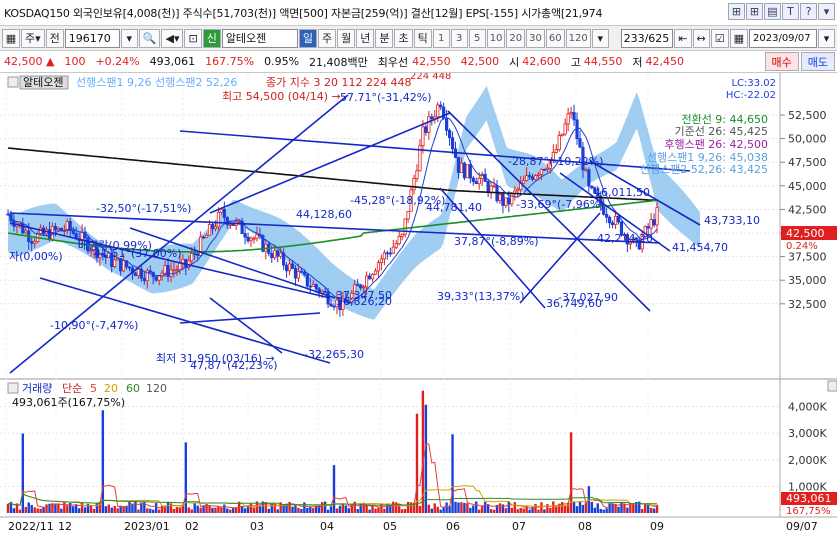 This screenshot has height=537, width=837. Describe the element at coordinates (826, 11) in the screenshot. I see `menu-icon: ▾` at that location.